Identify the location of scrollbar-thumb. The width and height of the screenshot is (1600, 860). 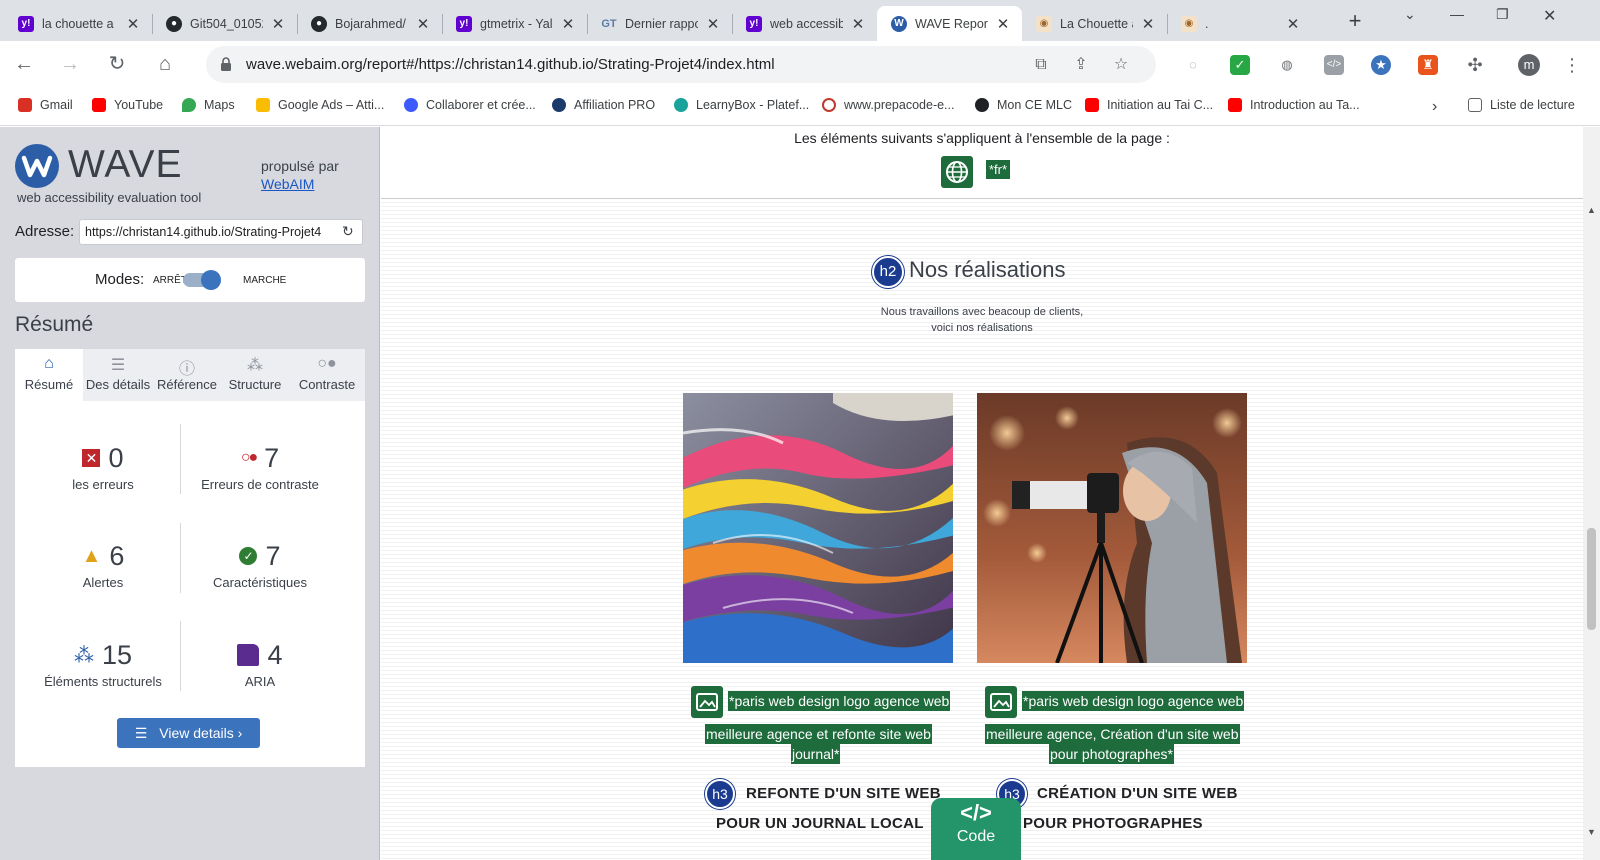
(1591, 579).